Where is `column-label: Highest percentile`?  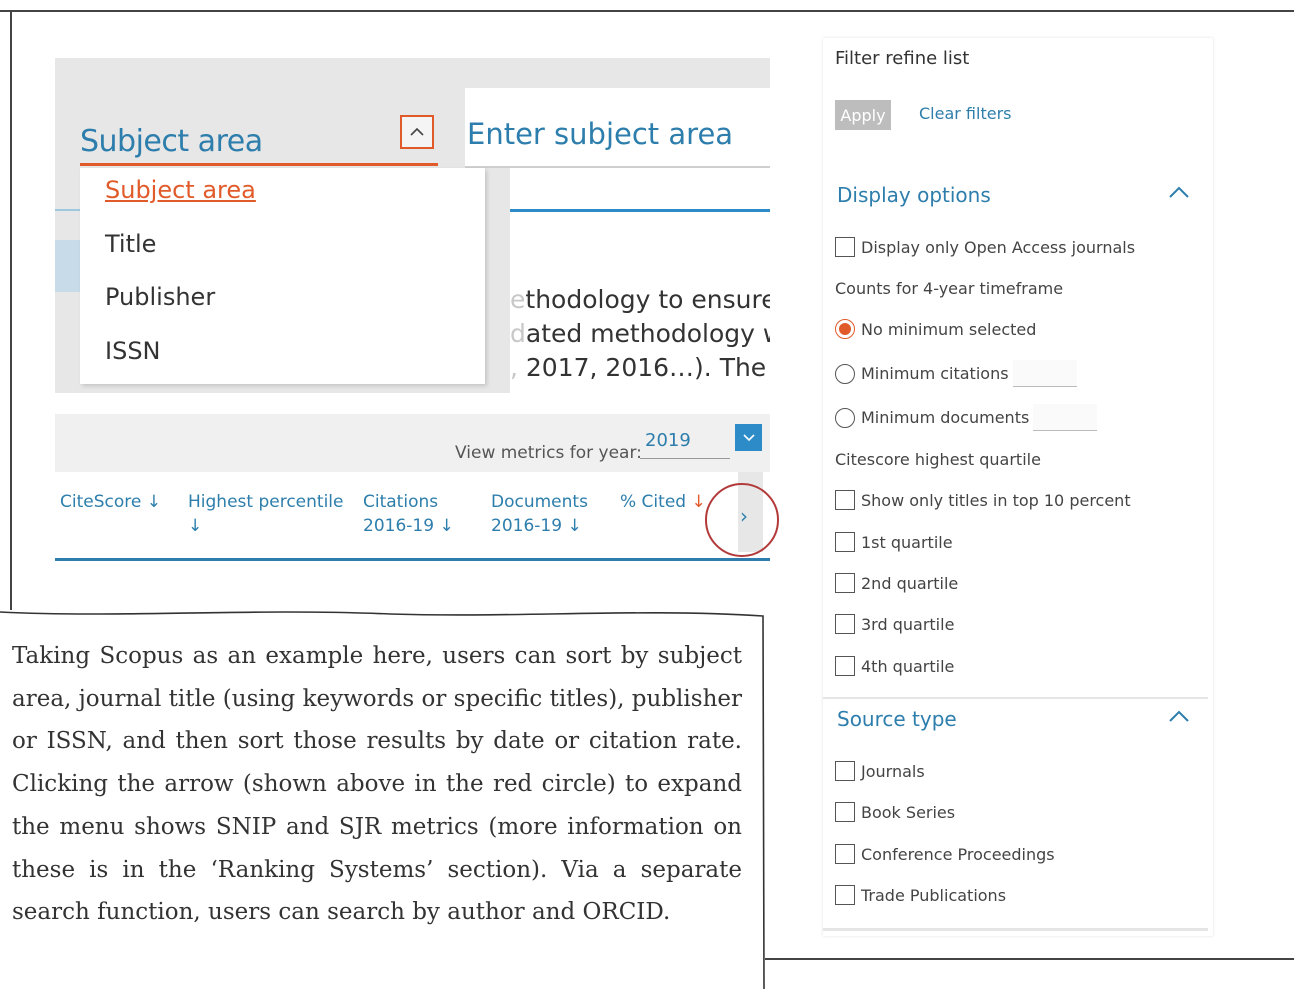 column-label: Highest percentile is located at coordinates (266, 502).